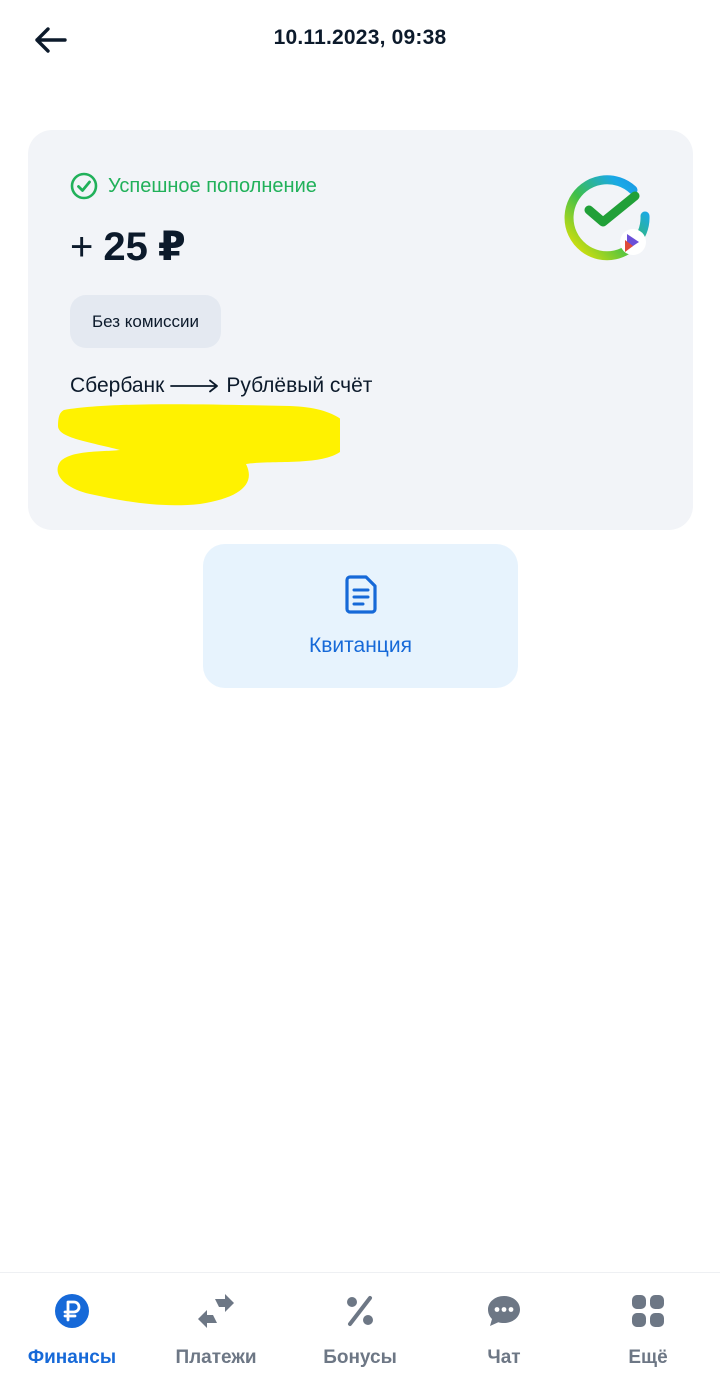 The width and height of the screenshot is (720, 1376). Describe the element at coordinates (360, 1311) in the screenshot. I see `percent-icon` at that location.